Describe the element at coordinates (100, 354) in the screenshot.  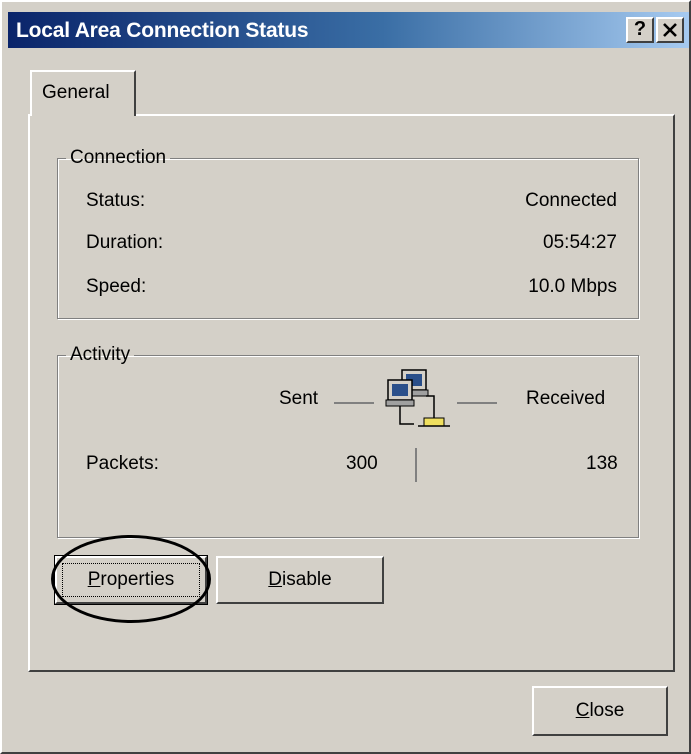
I see `activity-legend: Activity` at that location.